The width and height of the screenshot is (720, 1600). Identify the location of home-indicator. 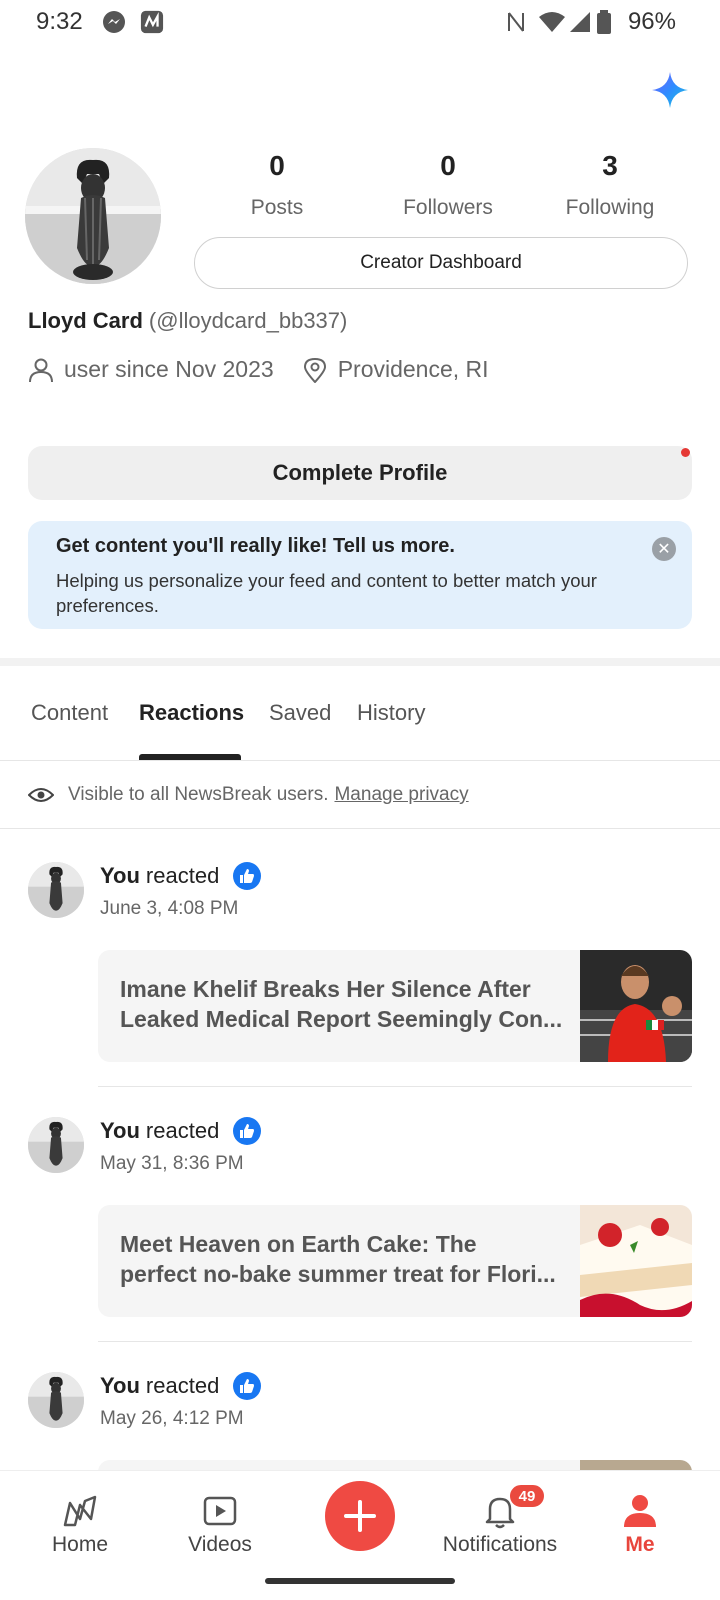
(360, 1581).